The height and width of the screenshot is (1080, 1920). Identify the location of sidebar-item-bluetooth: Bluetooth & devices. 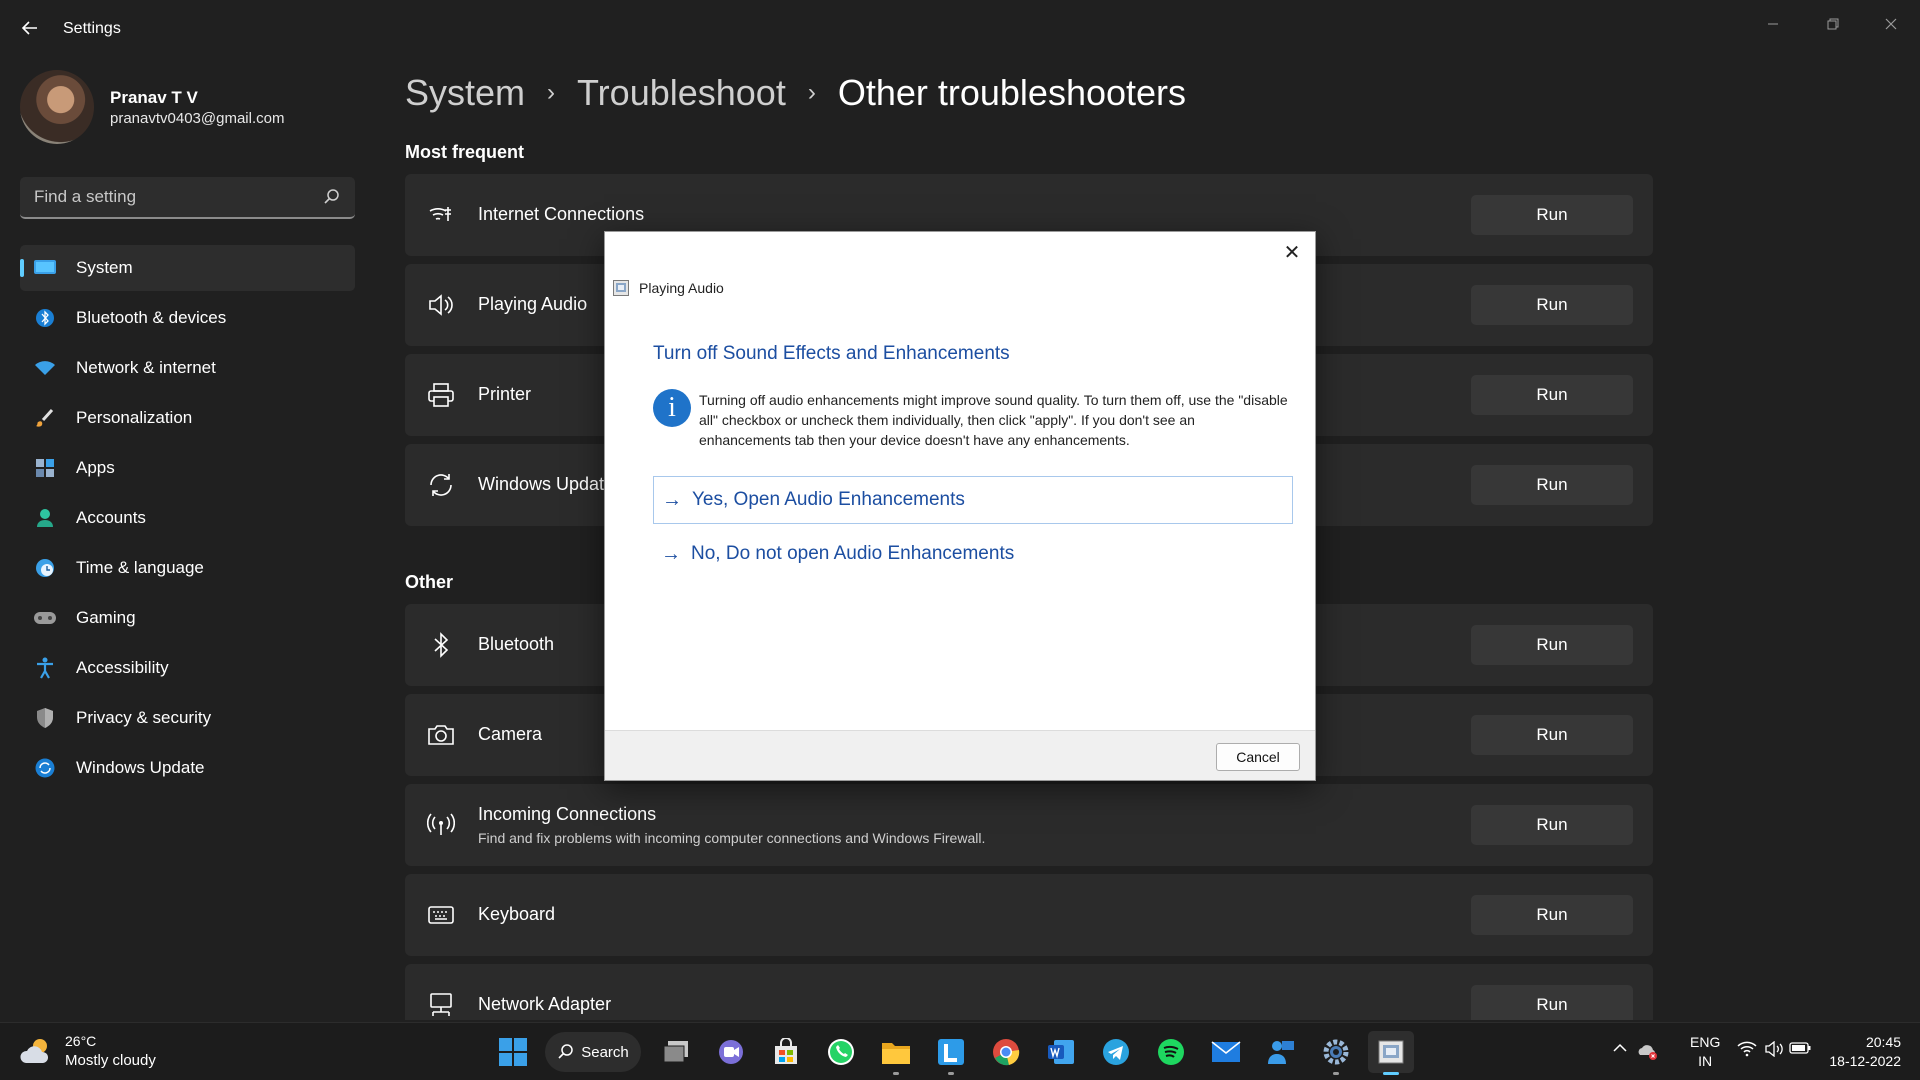
(187, 318).